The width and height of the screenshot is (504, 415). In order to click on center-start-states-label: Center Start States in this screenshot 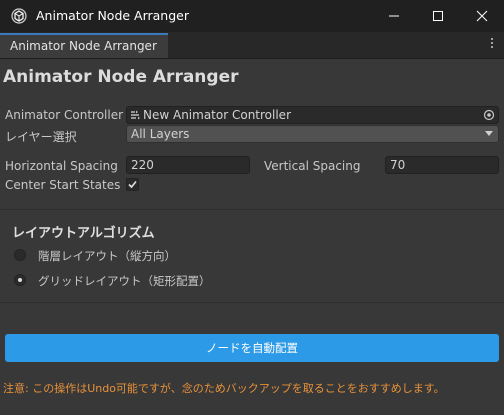, I will do `click(63, 185)`.